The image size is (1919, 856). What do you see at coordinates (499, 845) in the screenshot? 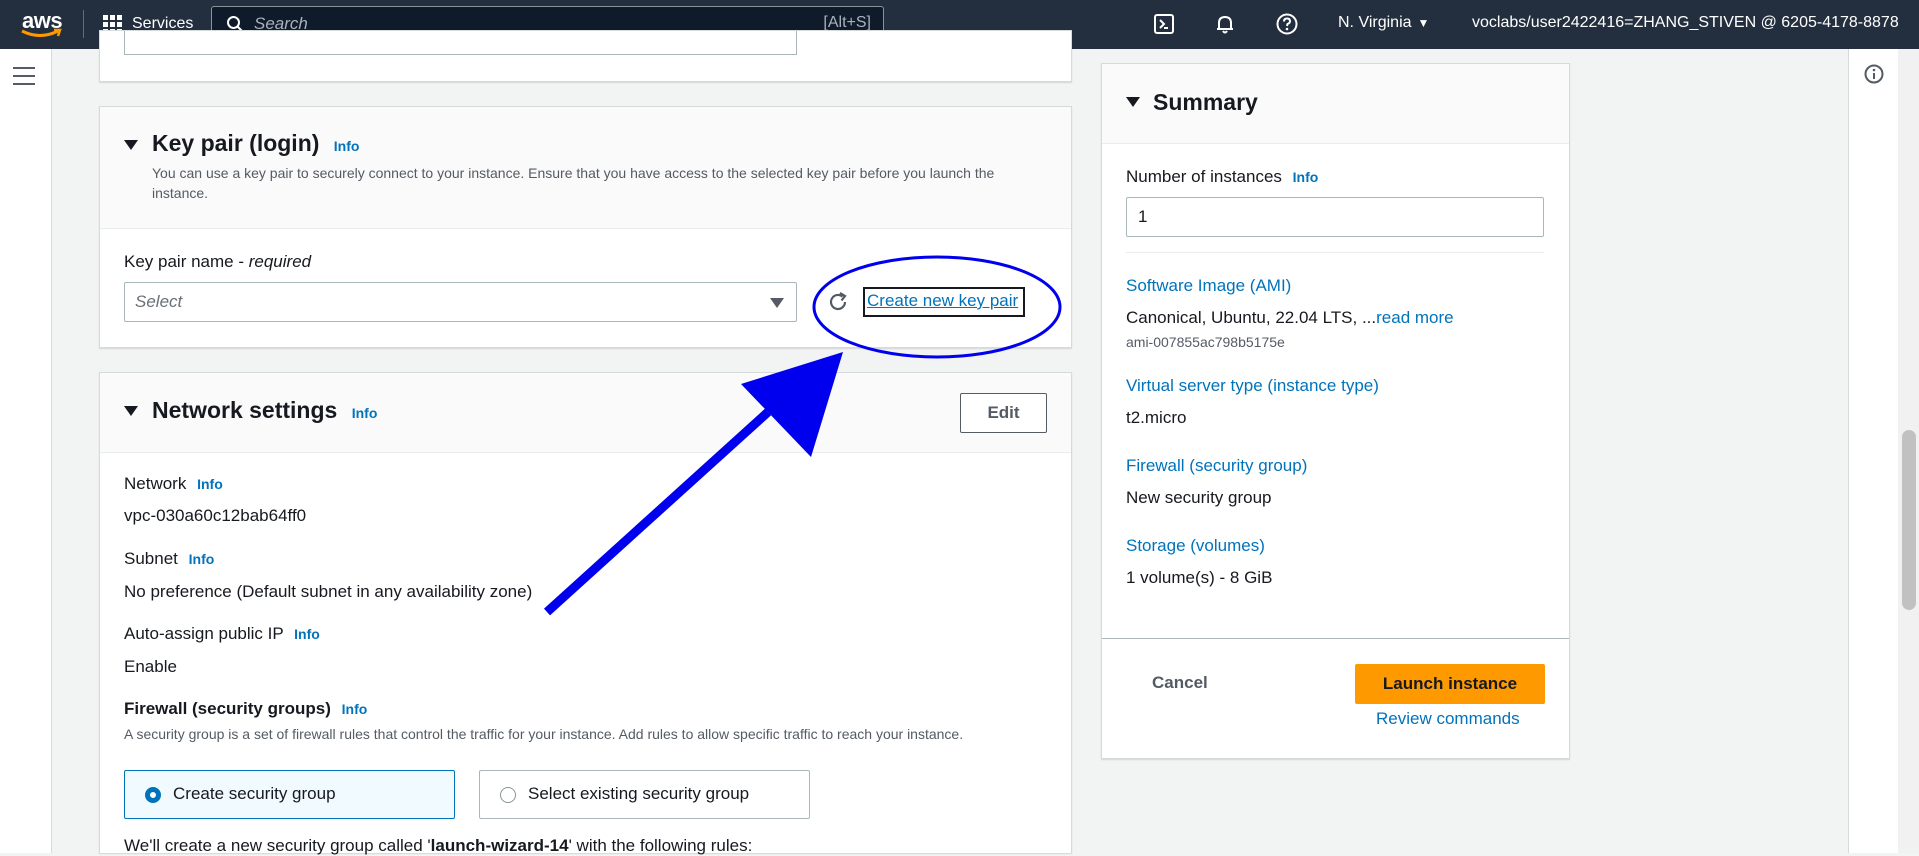
I see `sg-name: launch-wizard-14` at bounding box center [499, 845].